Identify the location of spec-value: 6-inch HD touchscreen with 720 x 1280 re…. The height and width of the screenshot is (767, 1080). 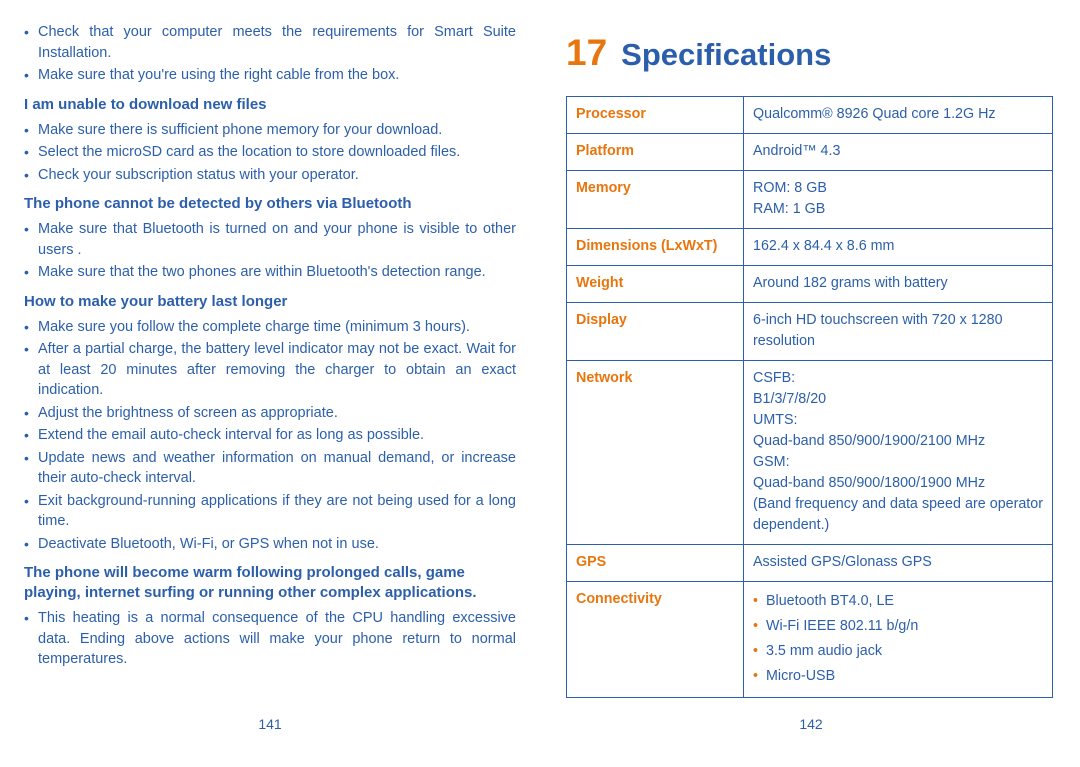
(898, 331).